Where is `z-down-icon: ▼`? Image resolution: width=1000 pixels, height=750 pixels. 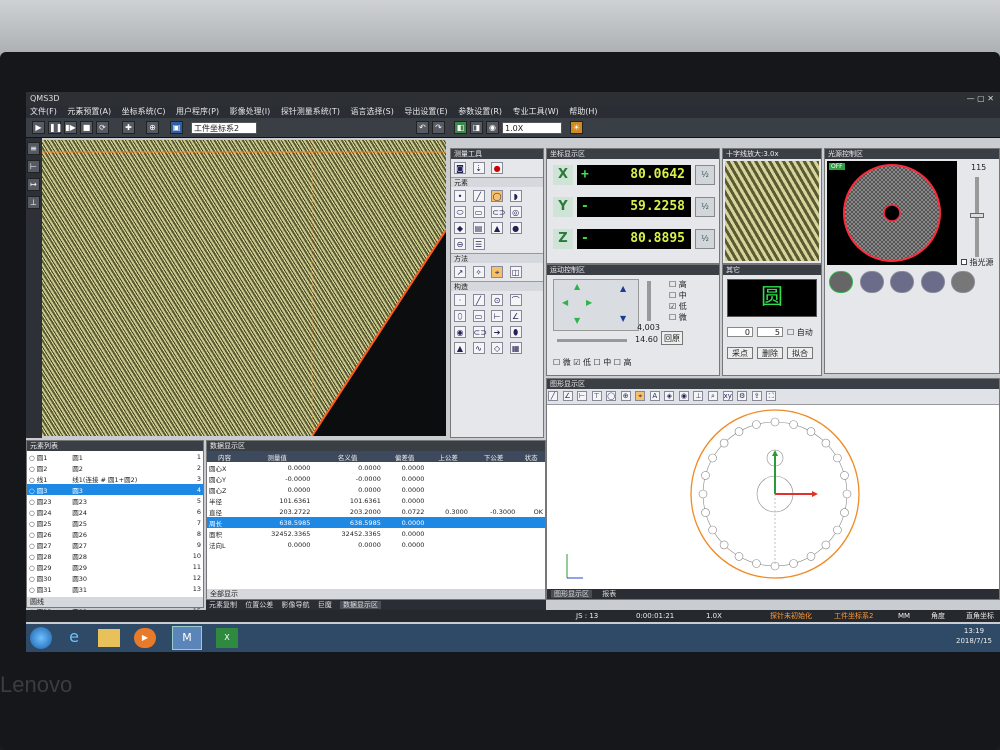
z-down-icon: ▼ is located at coordinates (623, 318).